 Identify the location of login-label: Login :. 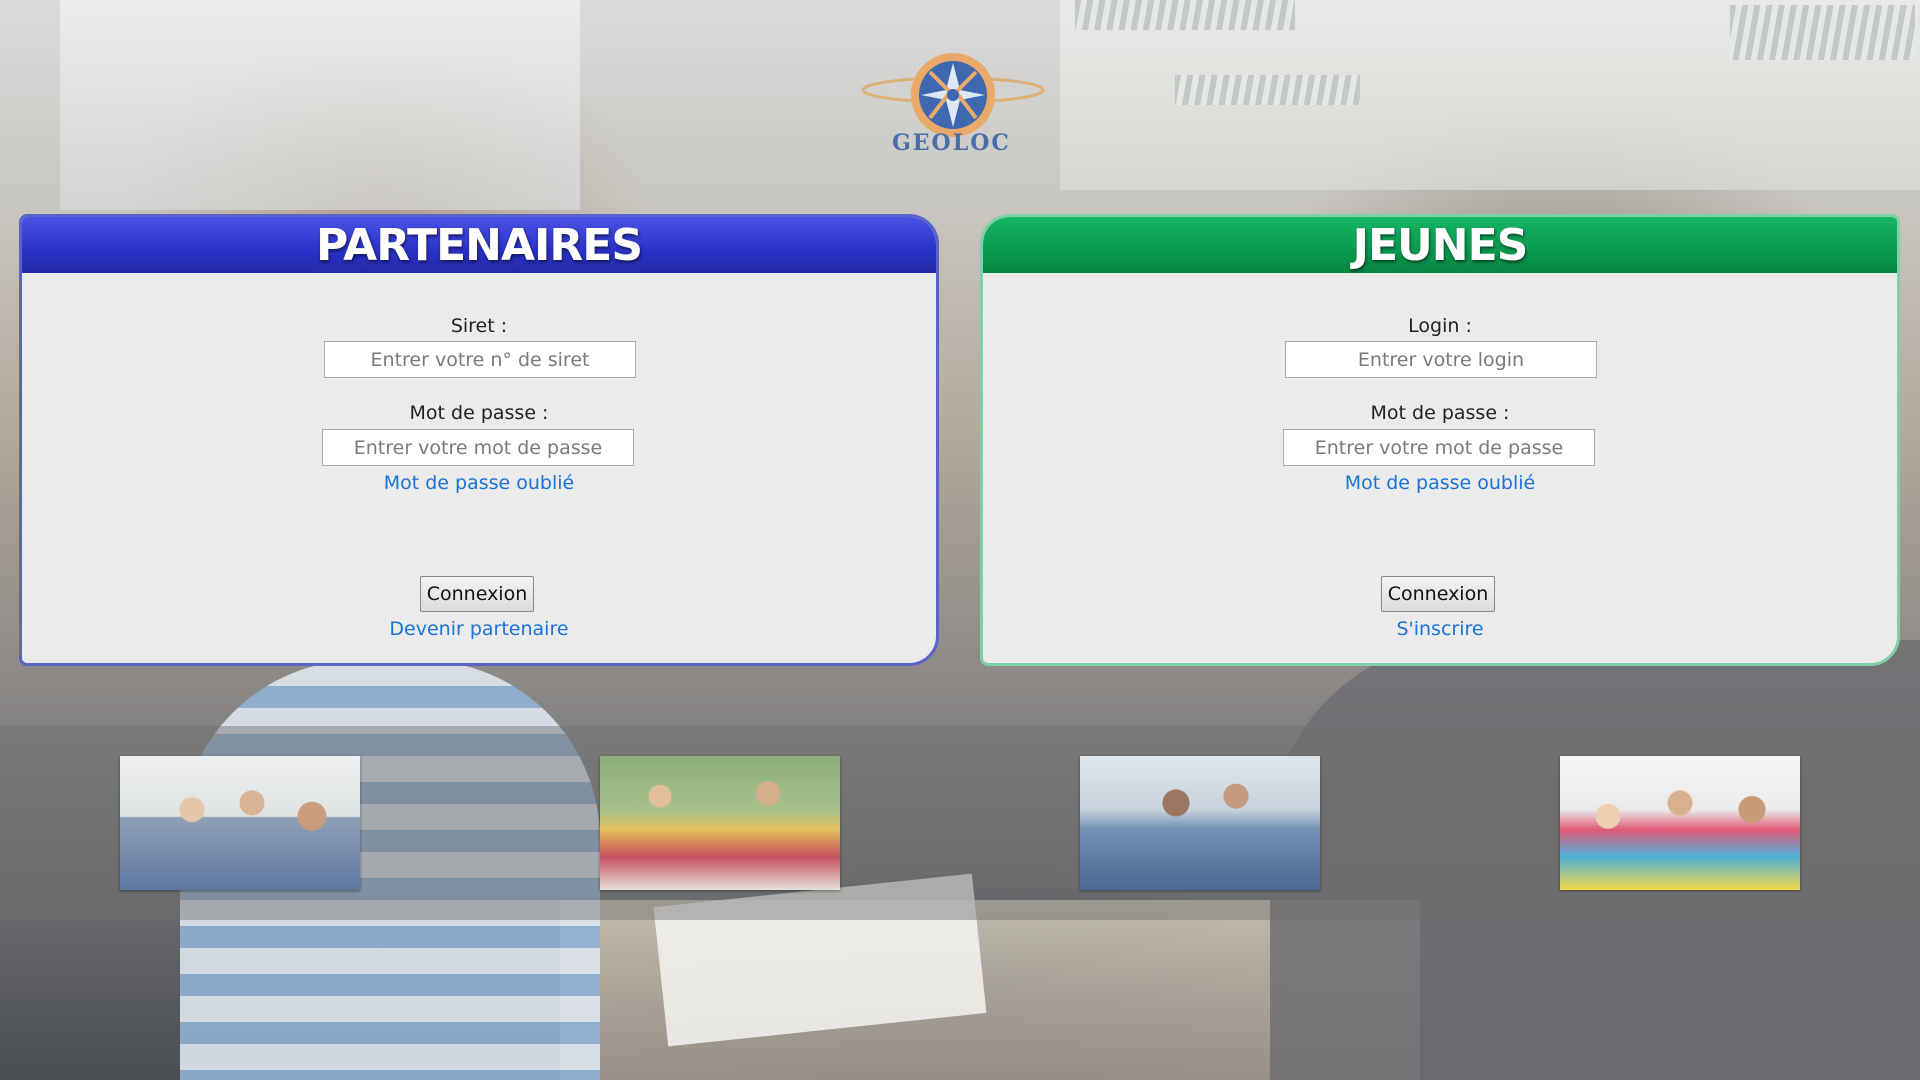
(1440, 326).